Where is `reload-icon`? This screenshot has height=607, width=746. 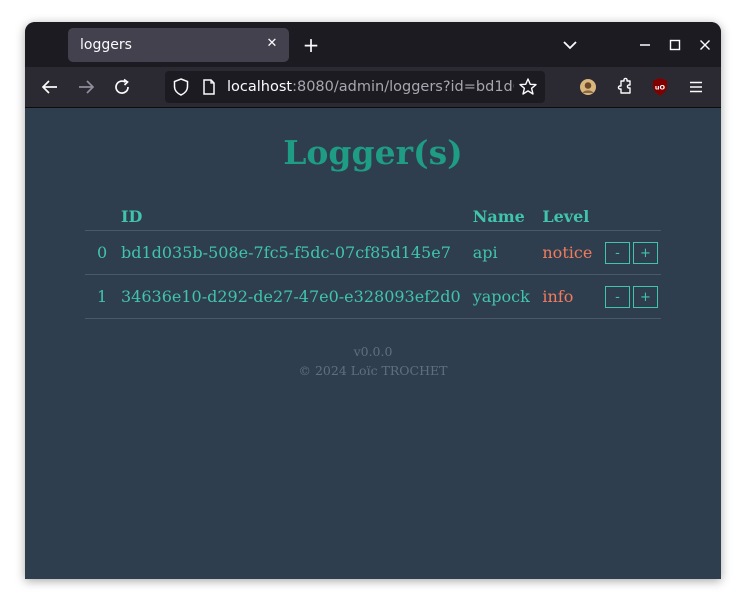 reload-icon is located at coordinates (122, 87).